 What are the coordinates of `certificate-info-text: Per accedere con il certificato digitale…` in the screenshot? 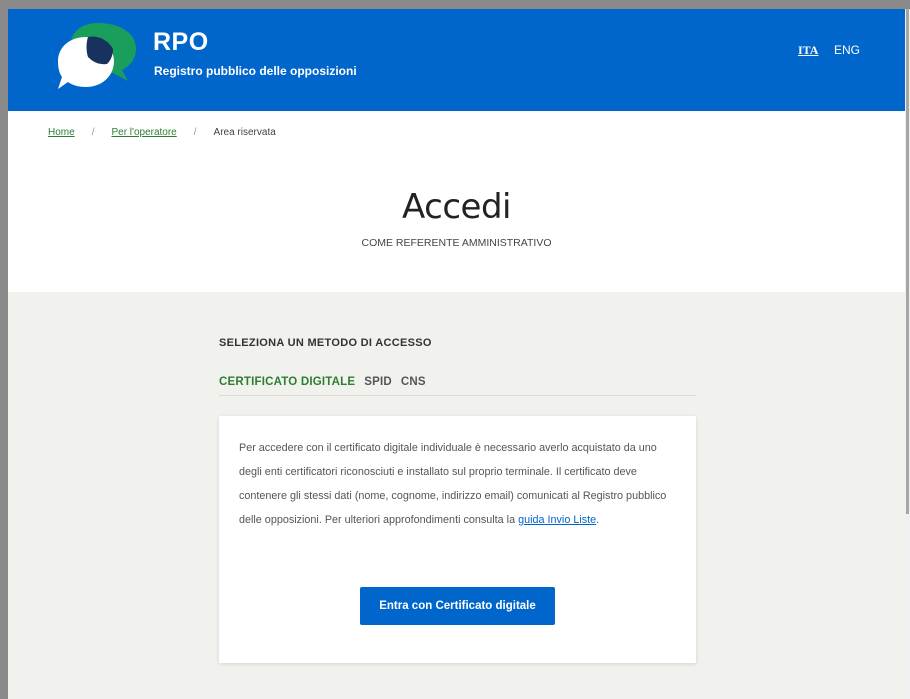 It's located at (459, 484).